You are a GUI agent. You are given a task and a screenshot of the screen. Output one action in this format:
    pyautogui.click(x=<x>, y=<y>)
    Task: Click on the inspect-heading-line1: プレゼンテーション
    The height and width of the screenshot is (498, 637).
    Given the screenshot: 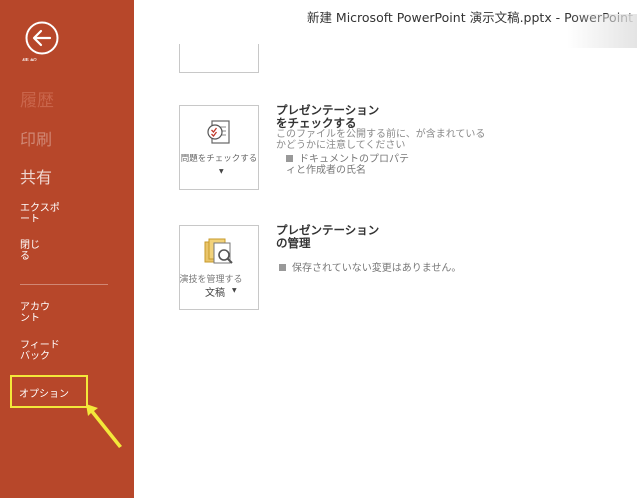 What is the action you would take?
    pyautogui.click(x=328, y=110)
    